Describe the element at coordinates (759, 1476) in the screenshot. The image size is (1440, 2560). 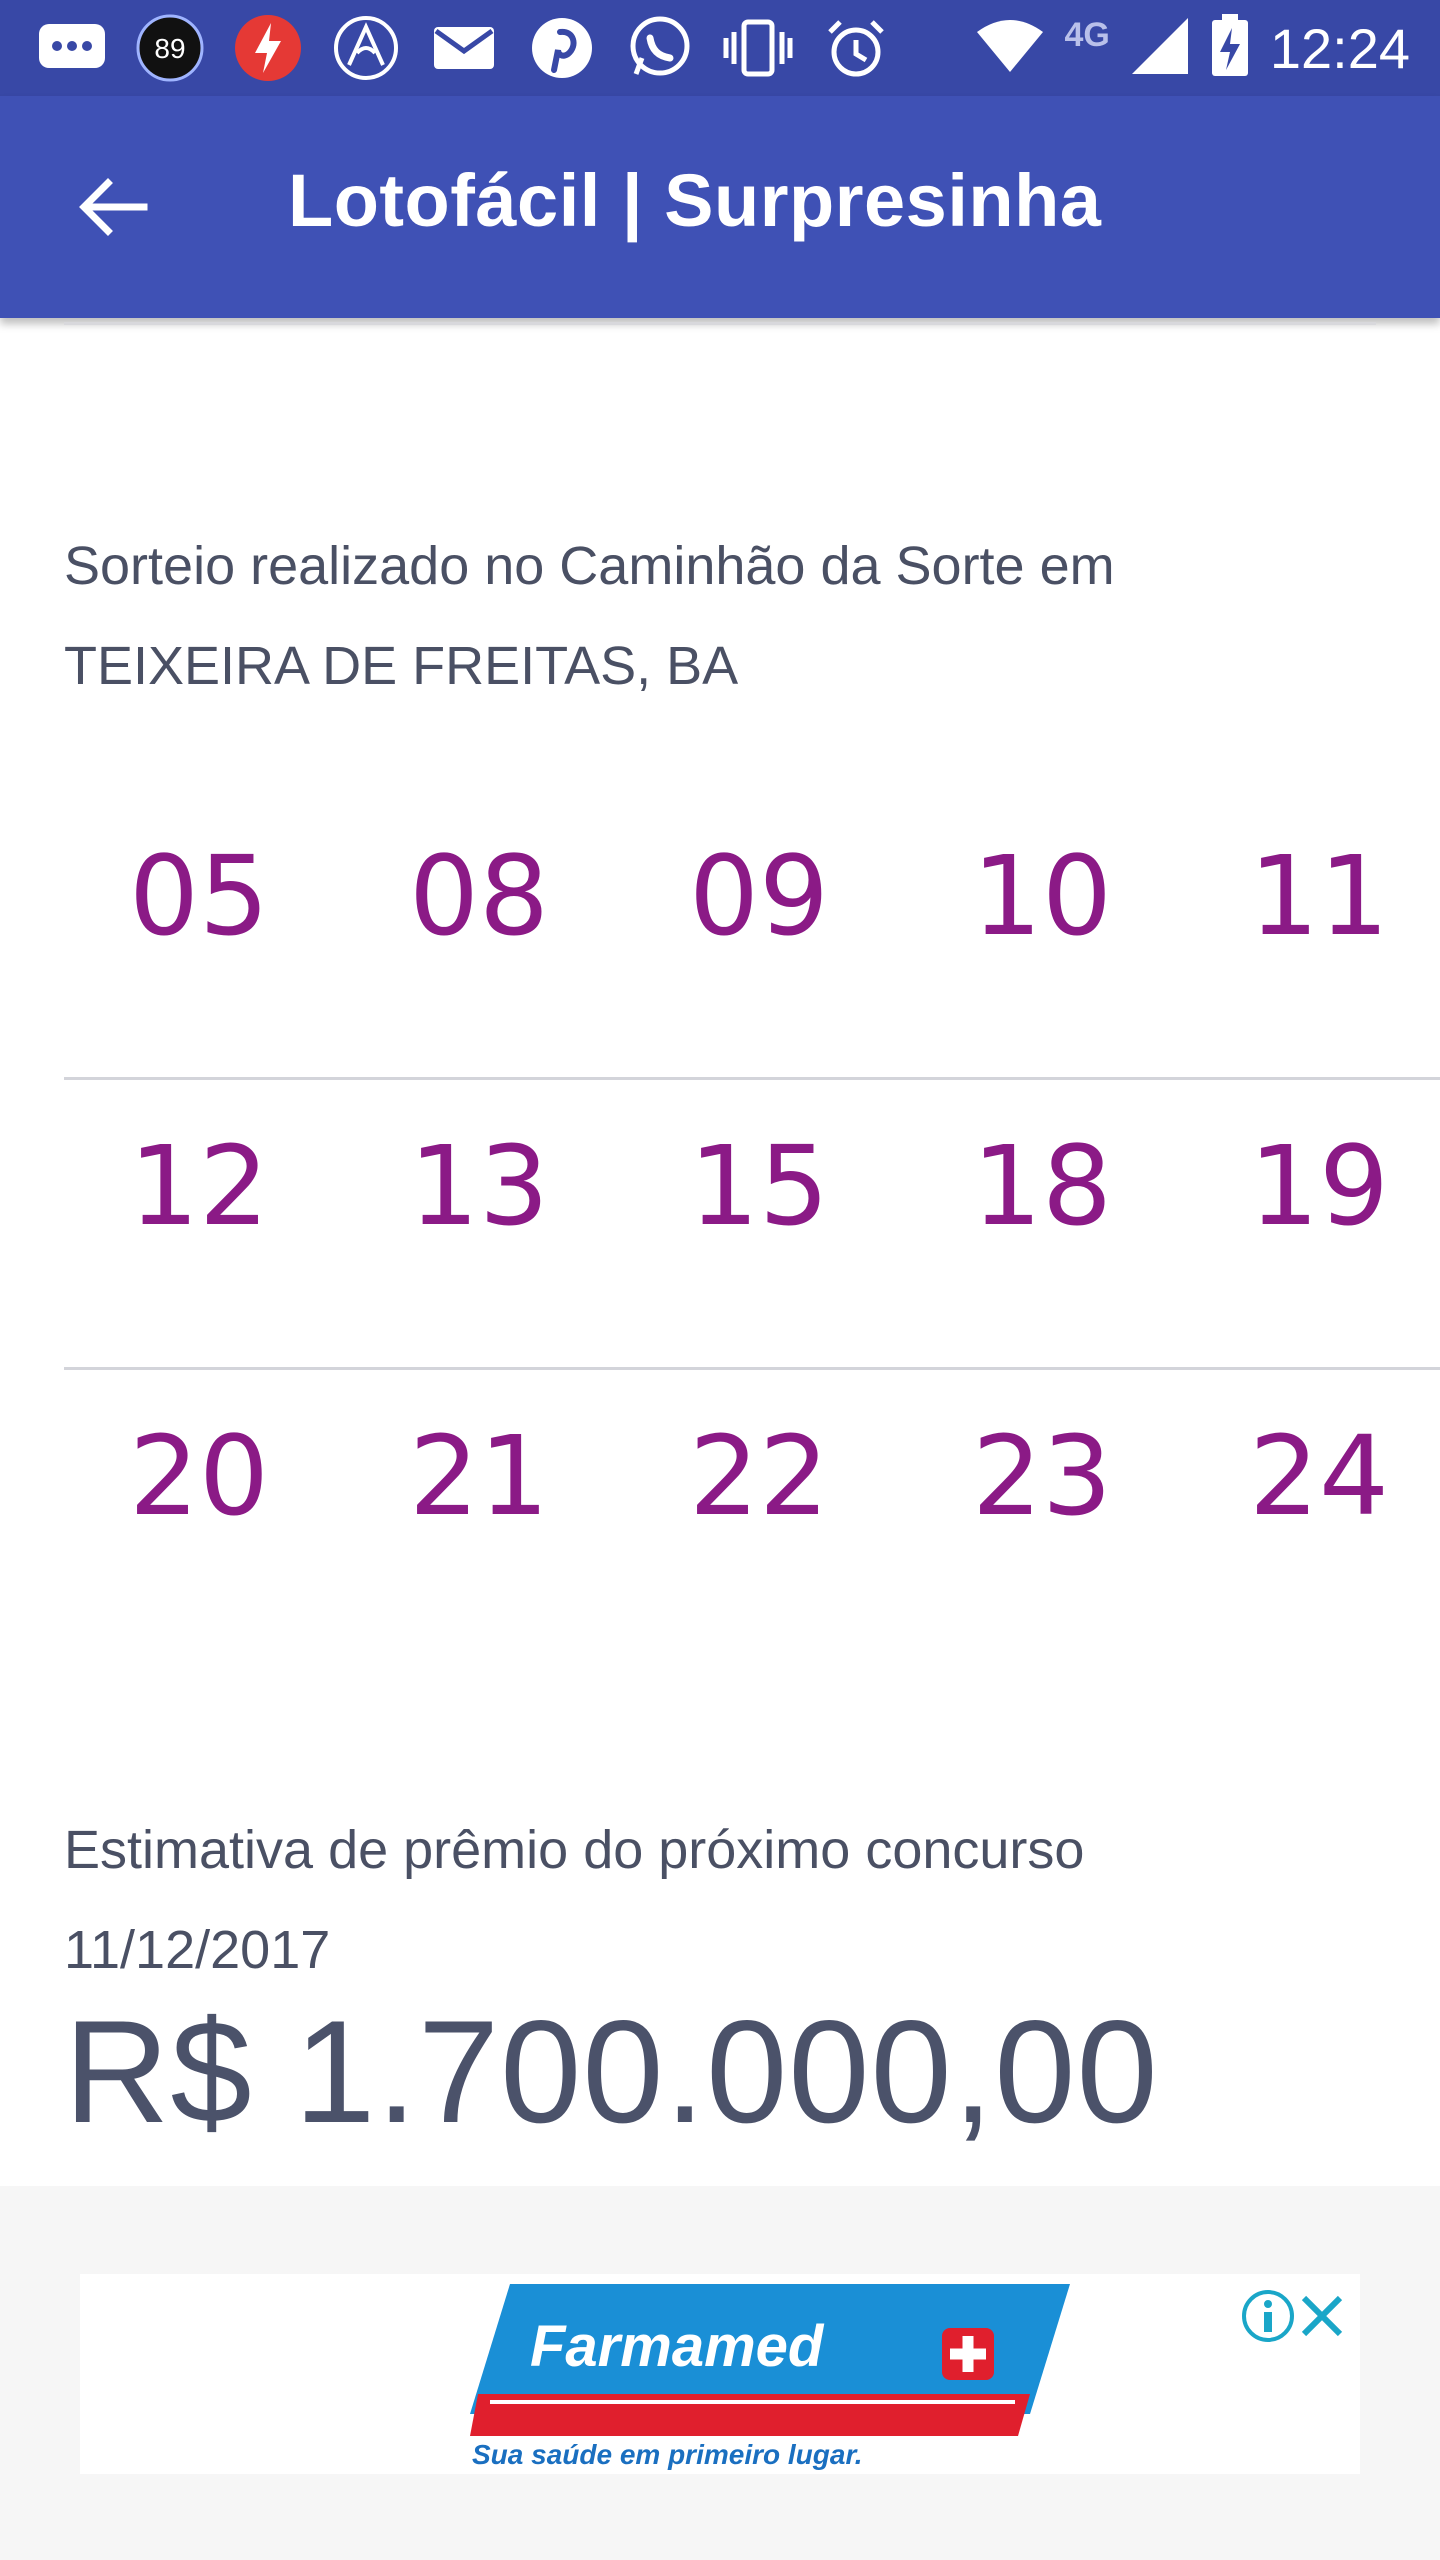
I see `drawn-number: 22` at that location.